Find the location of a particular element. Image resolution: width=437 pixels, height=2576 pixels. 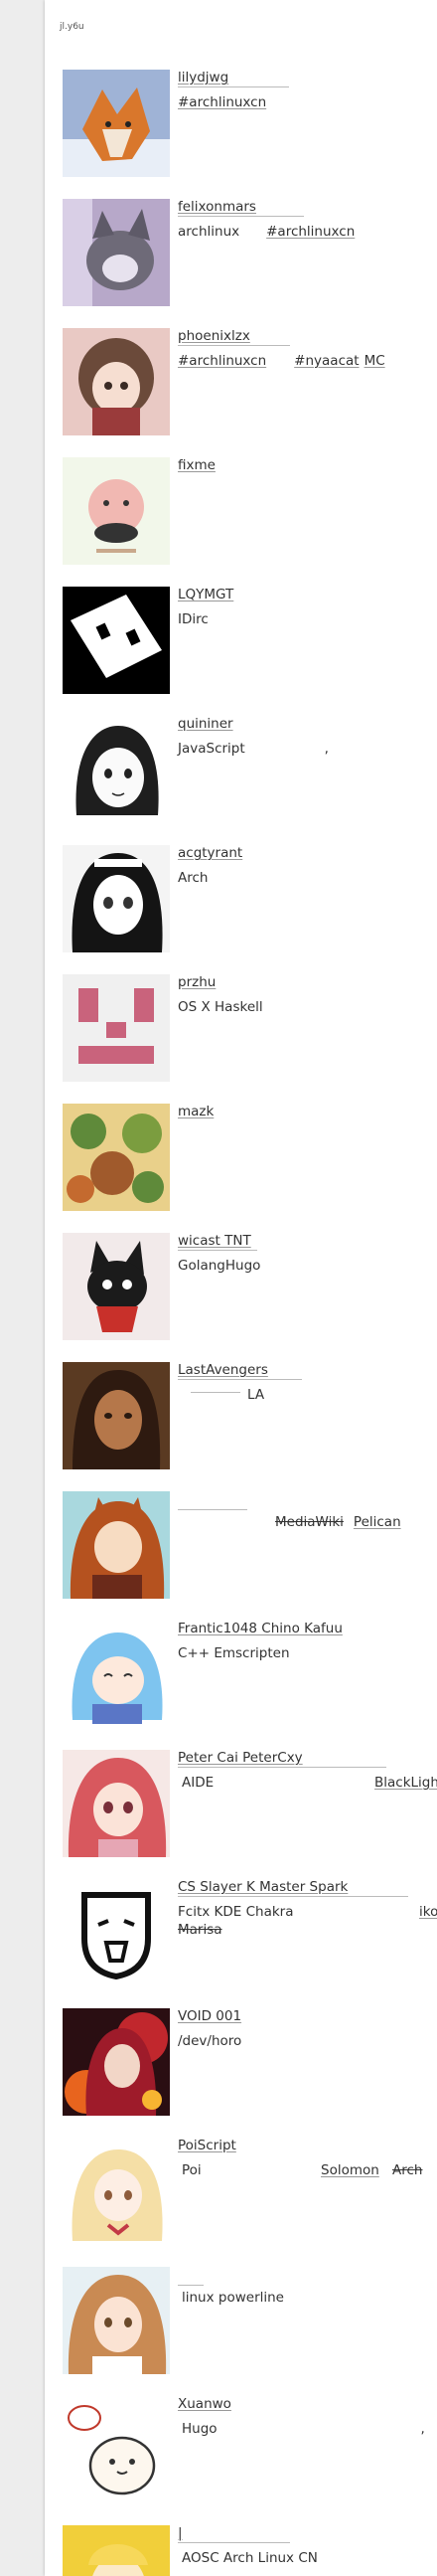

friend-description: C++ Emscripten is located at coordinates (234, 1653).